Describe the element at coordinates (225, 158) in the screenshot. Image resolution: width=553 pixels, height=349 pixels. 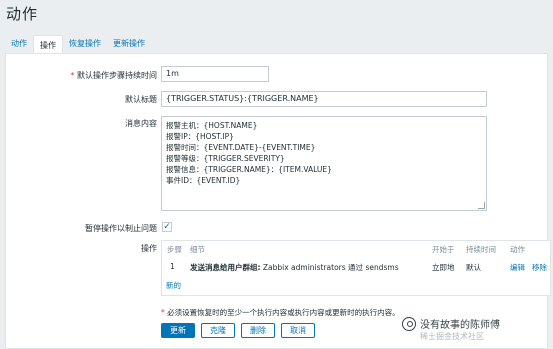
I see `message-line: 报警等级：{TRIGGER.SEVERITY}` at that location.